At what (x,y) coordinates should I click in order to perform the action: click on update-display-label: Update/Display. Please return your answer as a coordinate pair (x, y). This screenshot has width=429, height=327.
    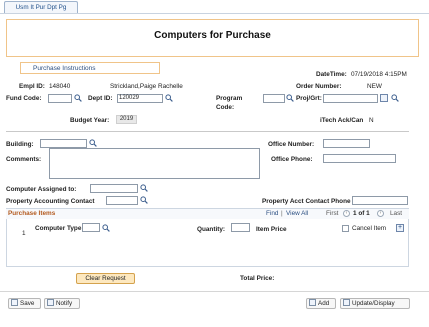
    Looking at the image, I should click on (373, 303).